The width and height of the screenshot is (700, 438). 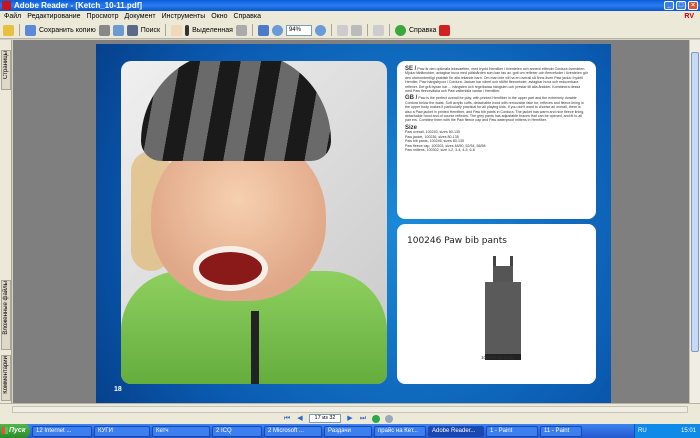 I want to click on back-view-icon, so click(x=376, y=418).